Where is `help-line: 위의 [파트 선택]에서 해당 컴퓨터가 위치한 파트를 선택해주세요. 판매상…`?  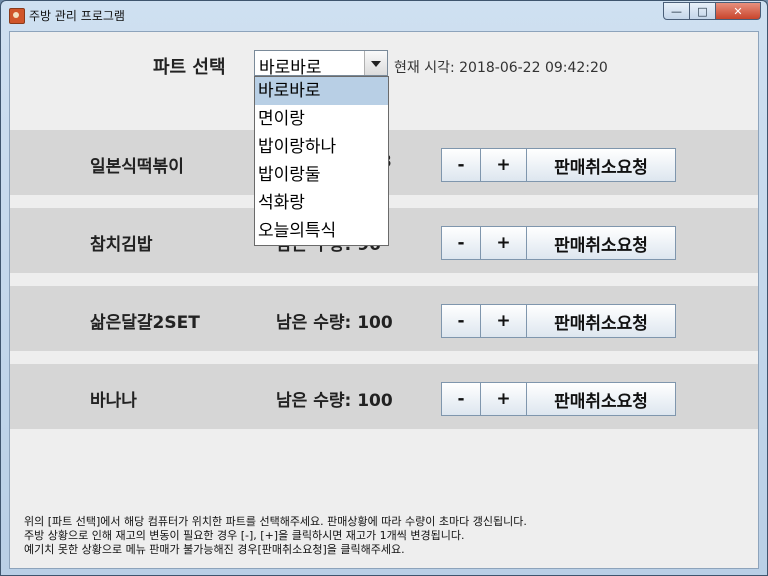
help-line: 위의 [파트 선택]에서 해당 컴퓨터가 위치한 파트를 선택해주세요. 판매상… is located at coordinates (275, 521).